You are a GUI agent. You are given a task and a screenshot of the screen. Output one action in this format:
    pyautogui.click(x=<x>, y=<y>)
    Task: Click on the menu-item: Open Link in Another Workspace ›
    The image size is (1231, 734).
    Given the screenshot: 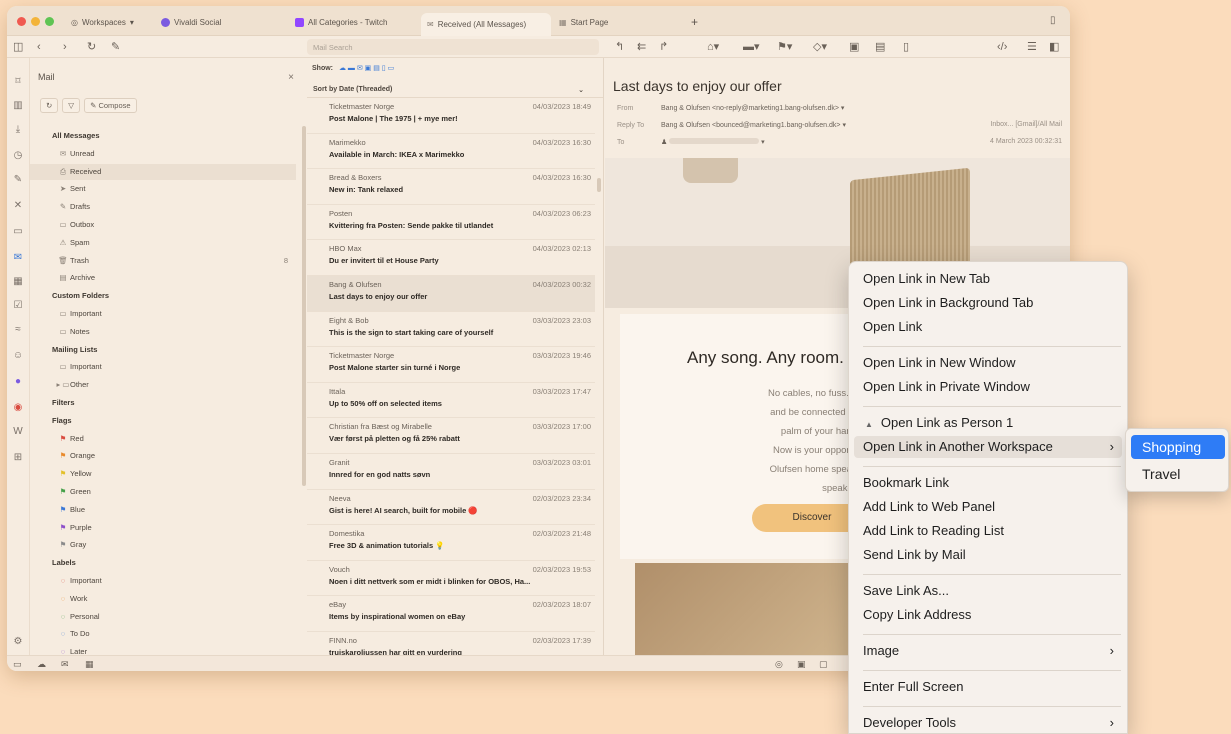 What is the action you would take?
    pyautogui.click(x=988, y=447)
    